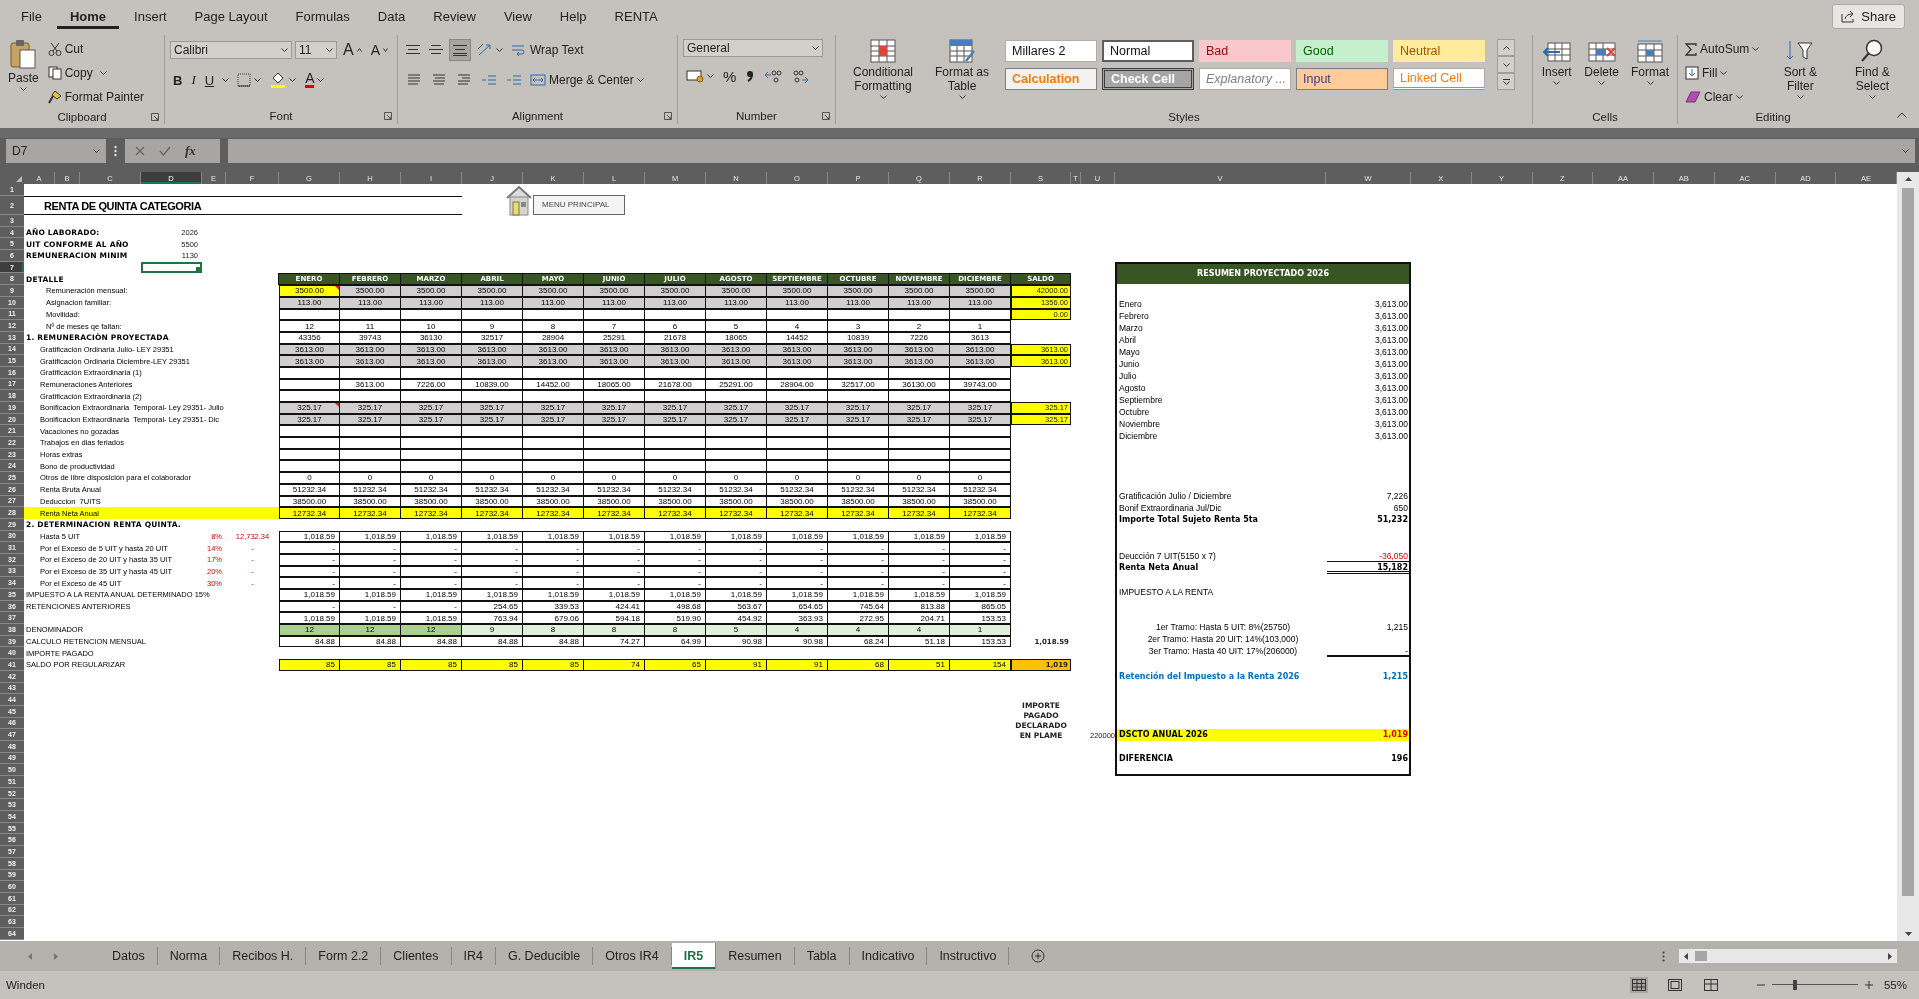 The height and width of the screenshot is (999, 1919). Describe the element at coordinates (858, 326) in the screenshot. I see `table-cell: 3` at that location.